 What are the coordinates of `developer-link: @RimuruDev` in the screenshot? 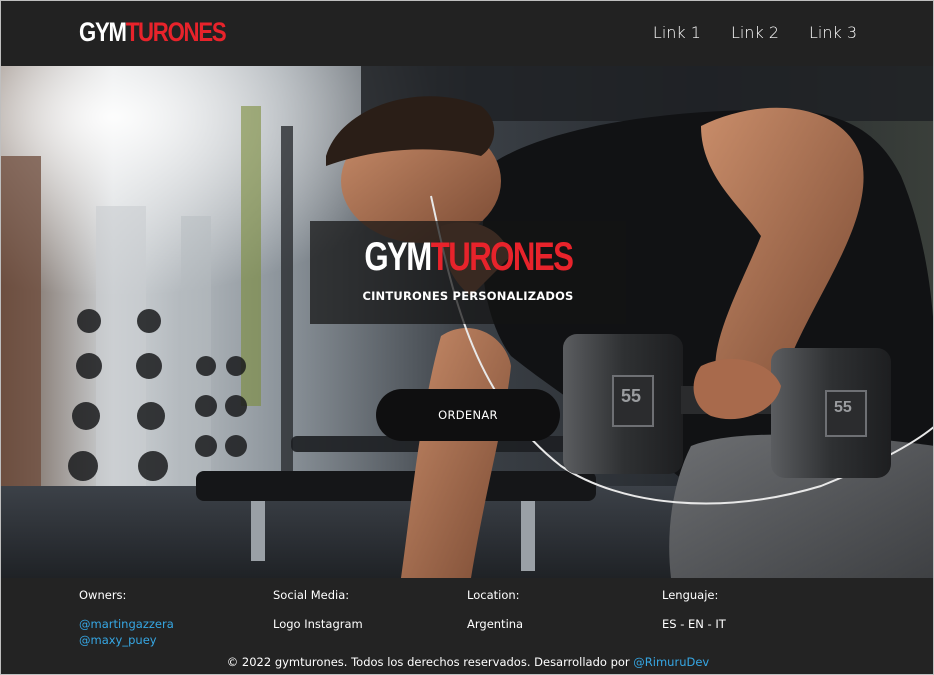 It's located at (671, 662).